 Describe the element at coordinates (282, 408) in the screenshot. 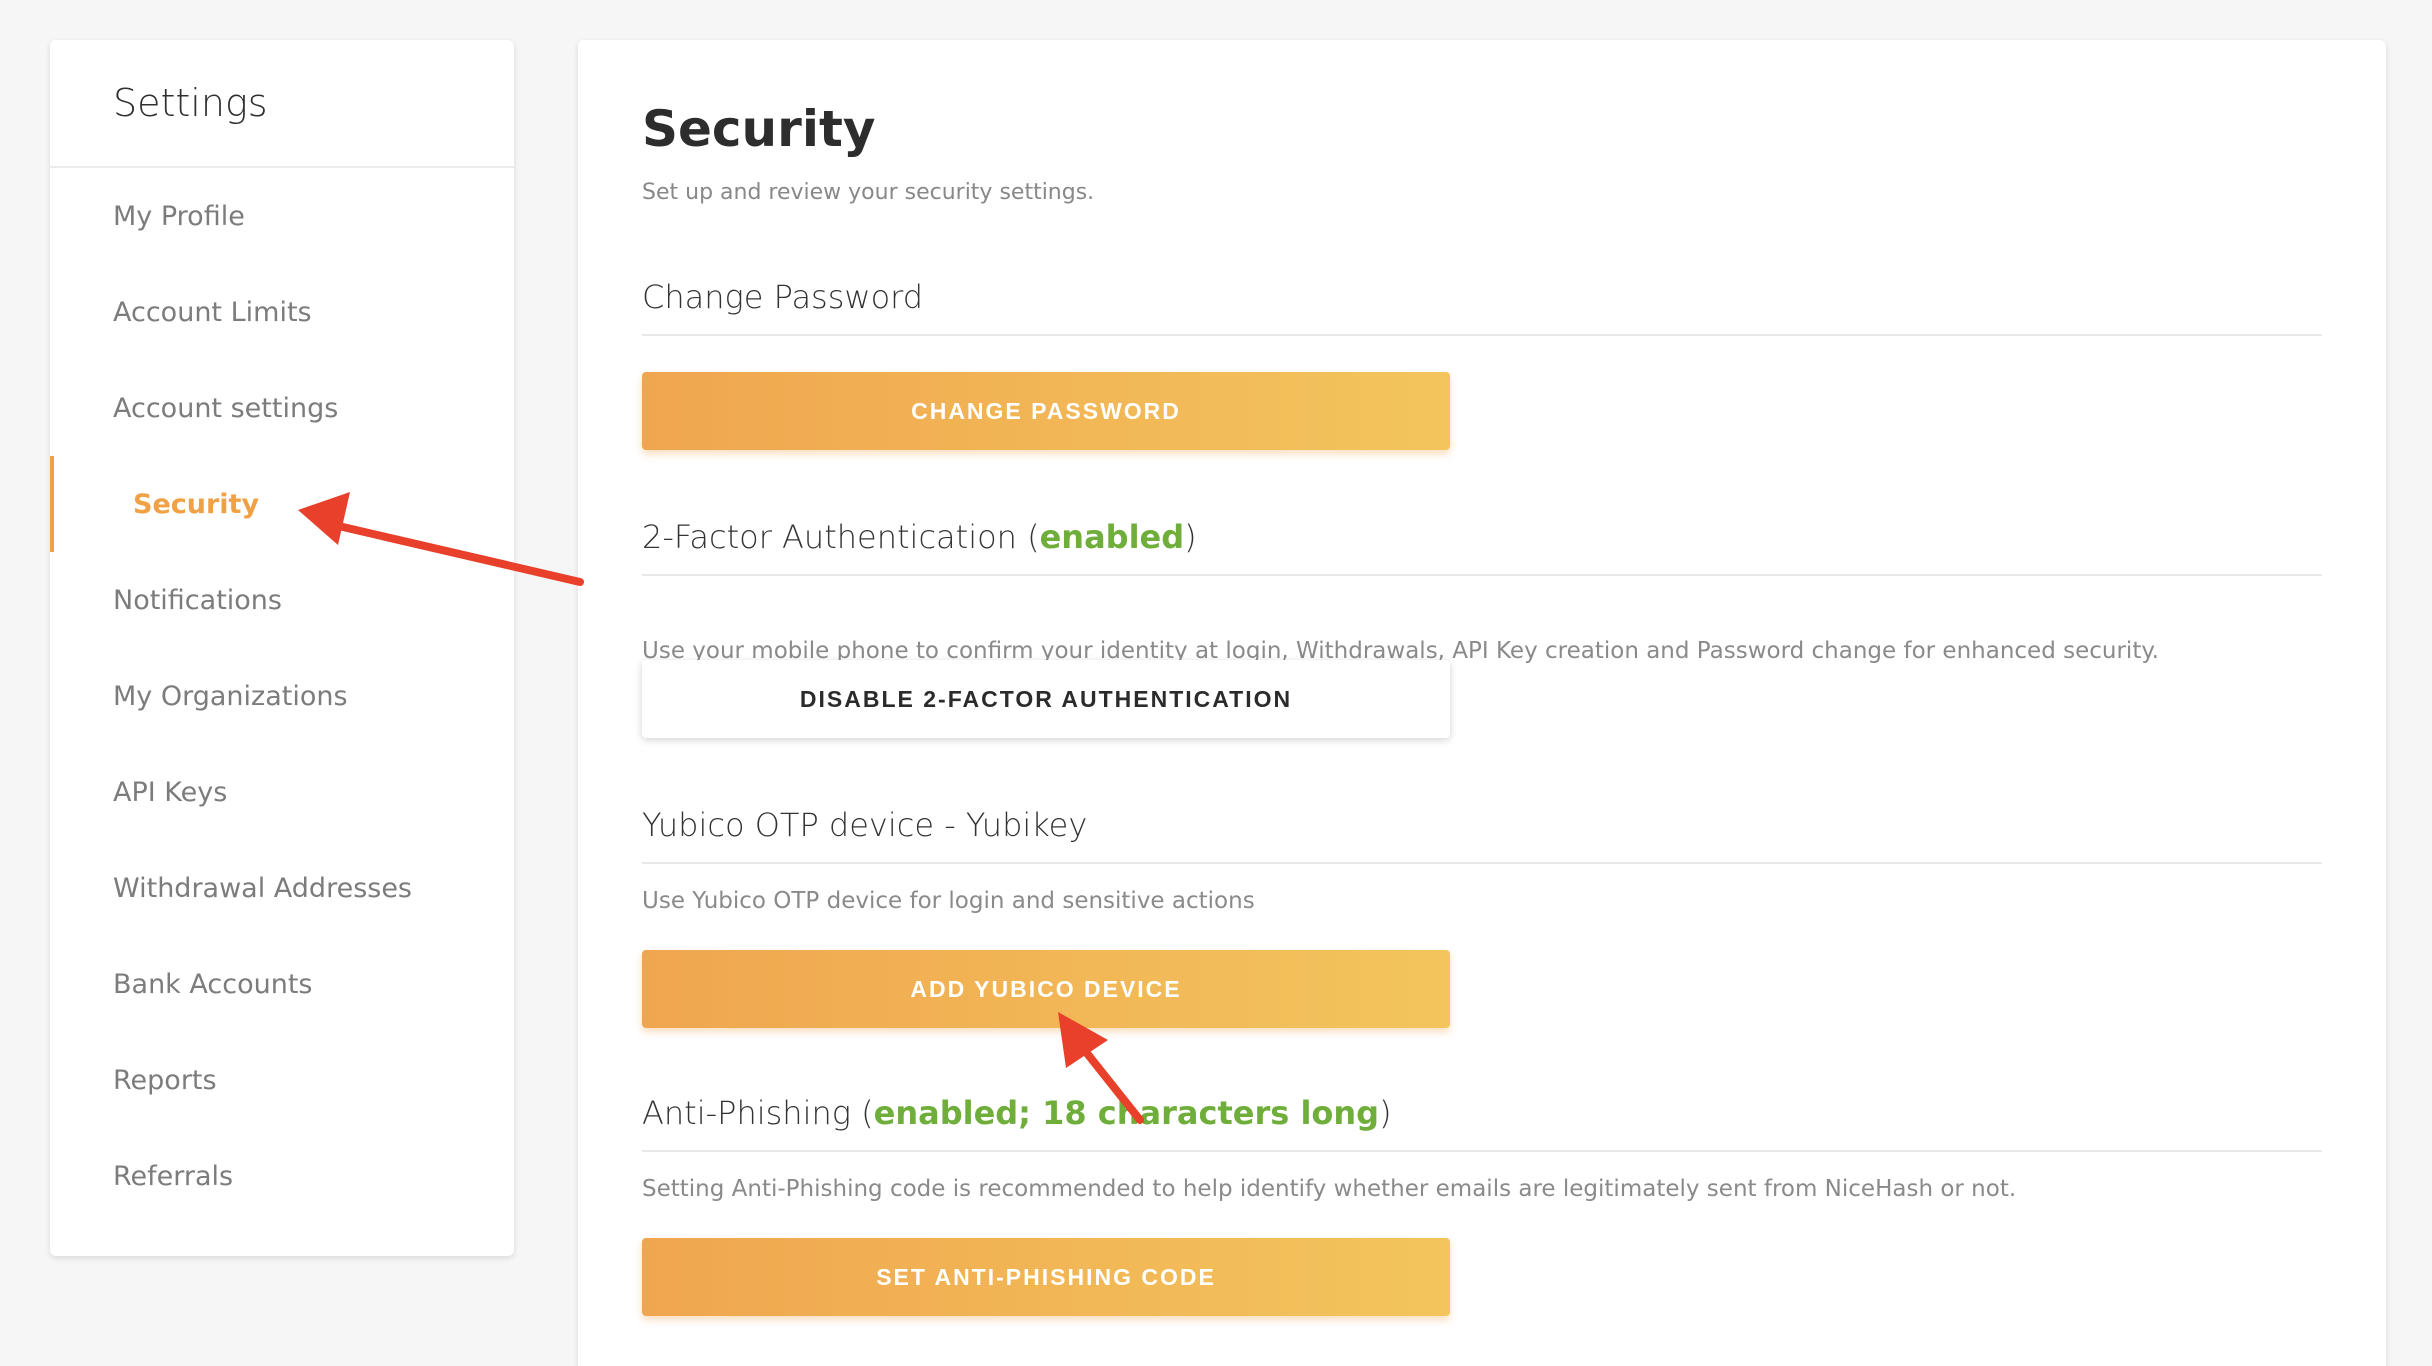

I see `sidebar-item-account-settings: Account settings` at that location.